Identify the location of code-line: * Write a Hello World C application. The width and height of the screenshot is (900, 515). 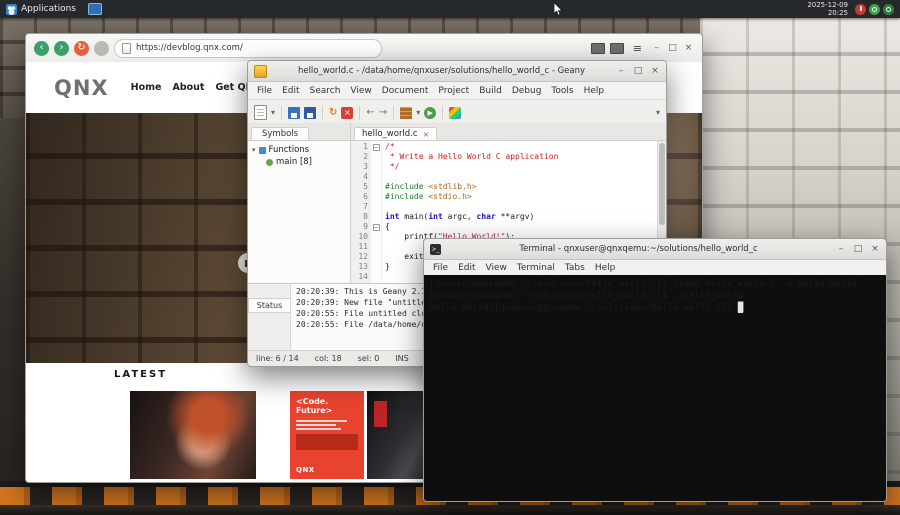
(472, 156).